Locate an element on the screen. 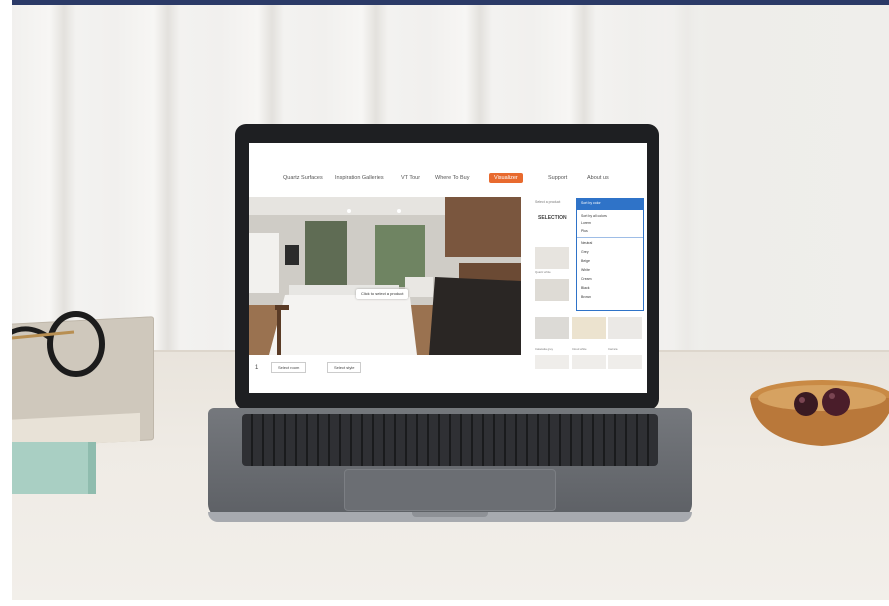 The image size is (889, 606). frame-left-border is located at coordinates (6, 303).